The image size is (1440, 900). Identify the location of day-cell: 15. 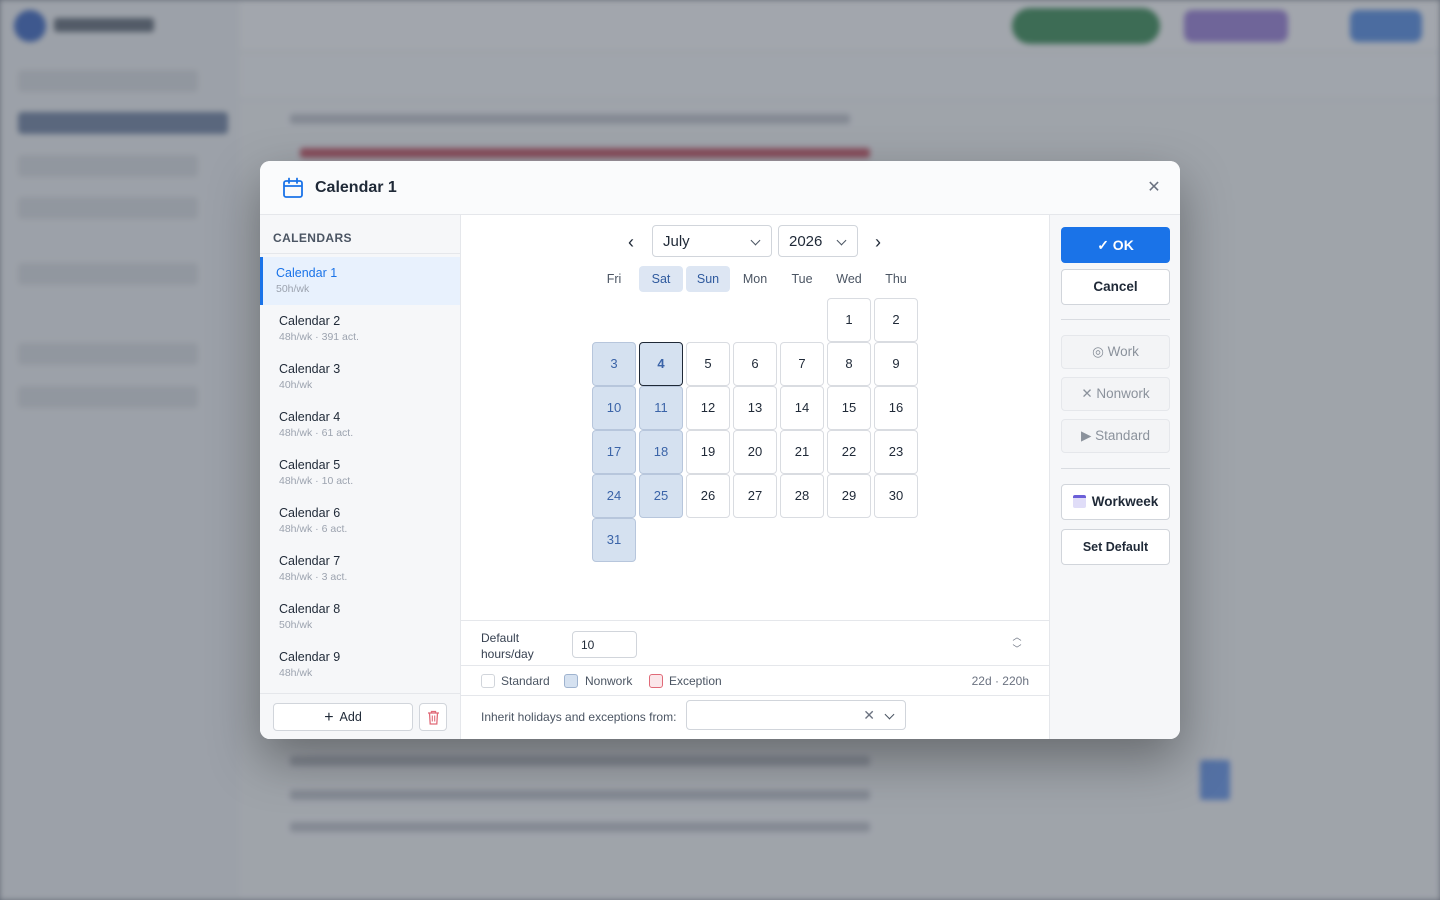
(849, 408).